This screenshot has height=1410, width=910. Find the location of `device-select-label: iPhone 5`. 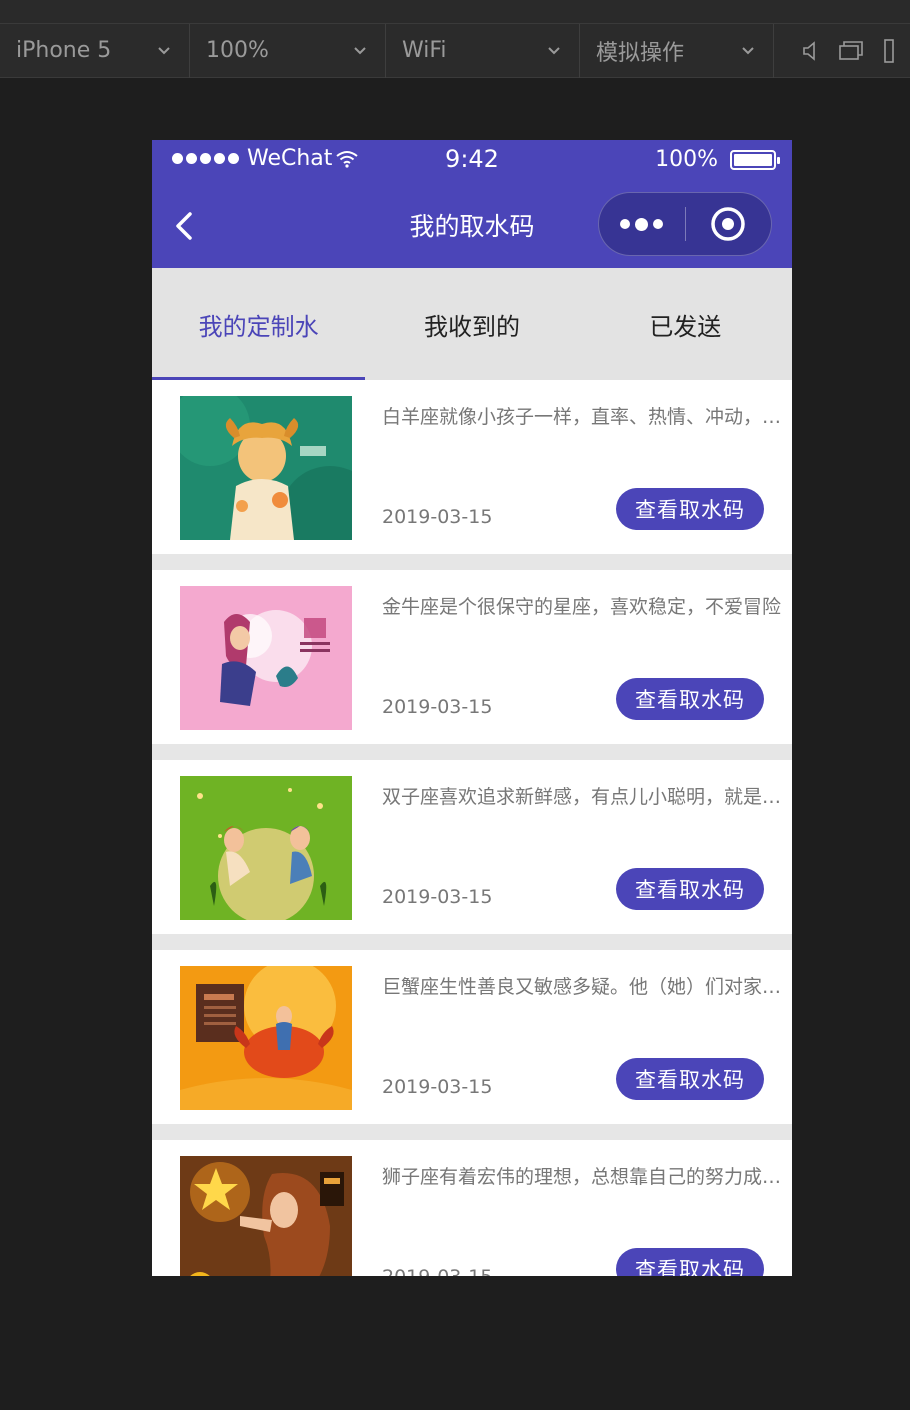

device-select-label: iPhone 5 is located at coordinates (64, 50).